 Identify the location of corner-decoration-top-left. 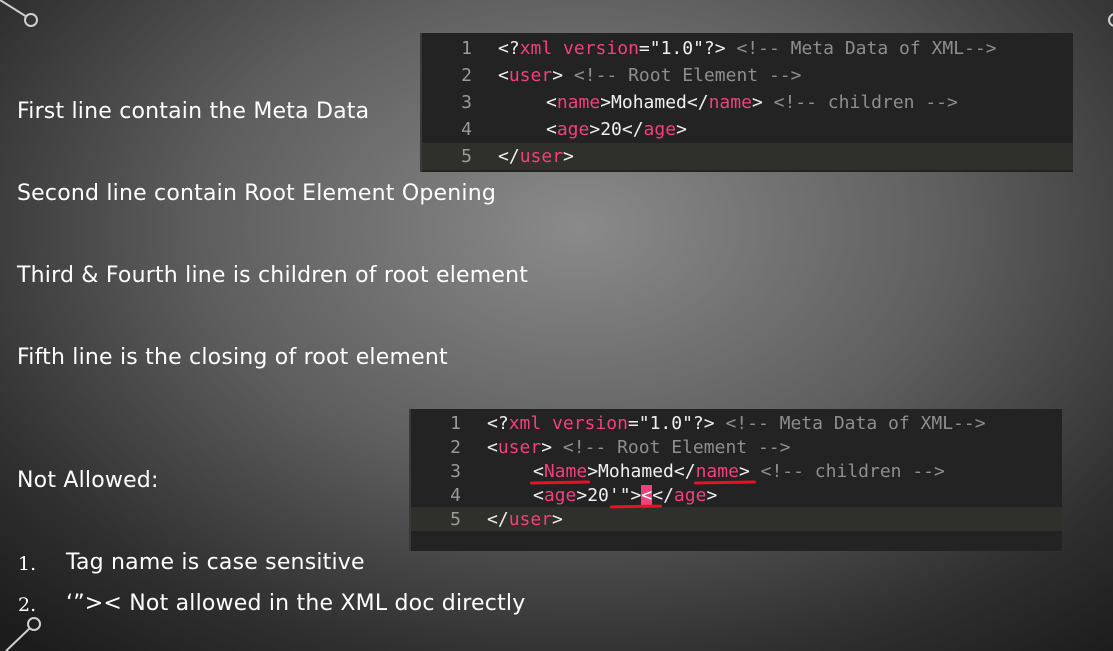
(19, 13).